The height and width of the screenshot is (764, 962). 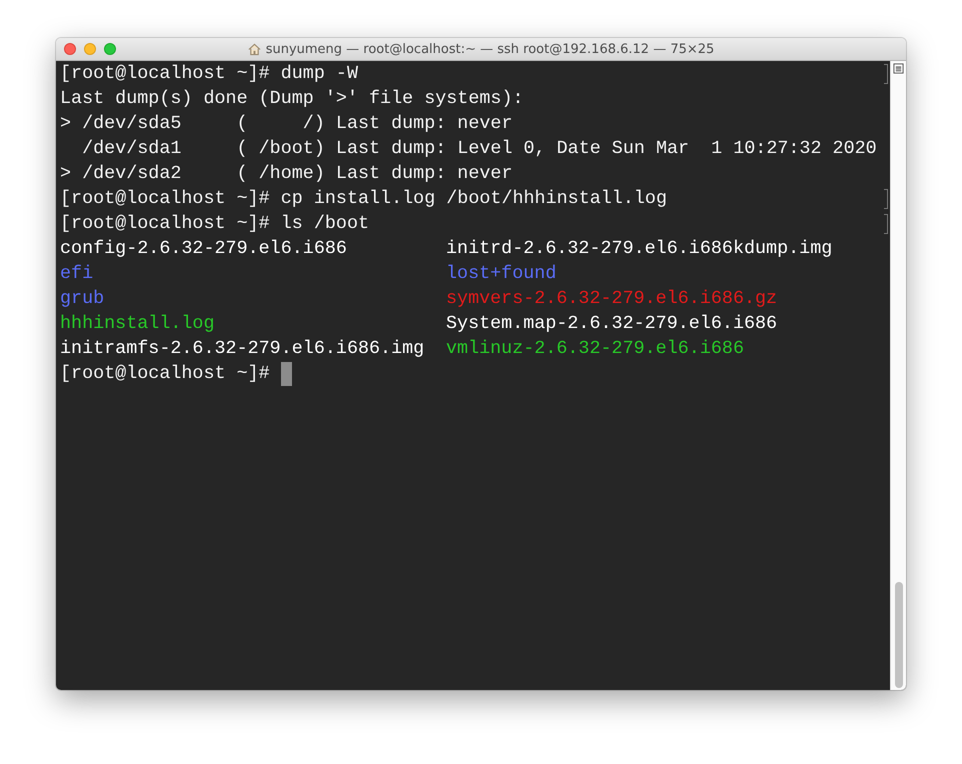 I want to click on terminal-line: /dev/sda1 ( /boot) Last dump: Level 0, Date Sun Mar 1 10:27:32 2020, so click(x=479, y=149).